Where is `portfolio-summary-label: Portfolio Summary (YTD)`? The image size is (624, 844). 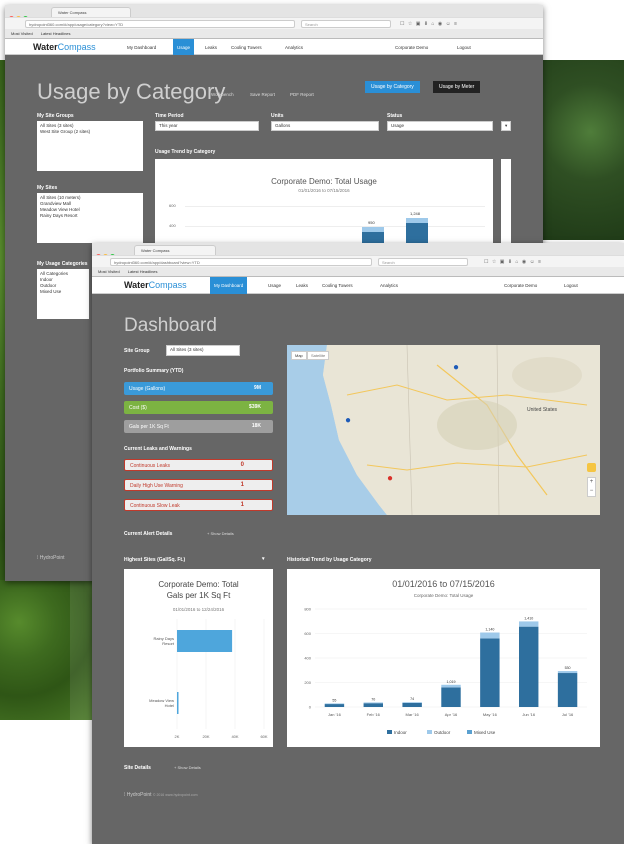
portfolio-summary-label: Portfolio Summary (YTD) is located at coordinates (154, 371).